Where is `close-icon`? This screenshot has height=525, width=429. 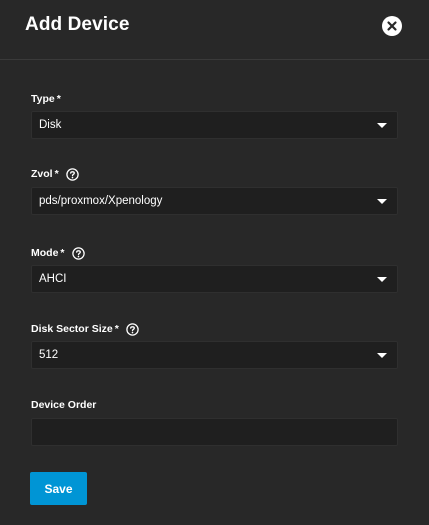
close-icon is located at coordinates (392, 26).